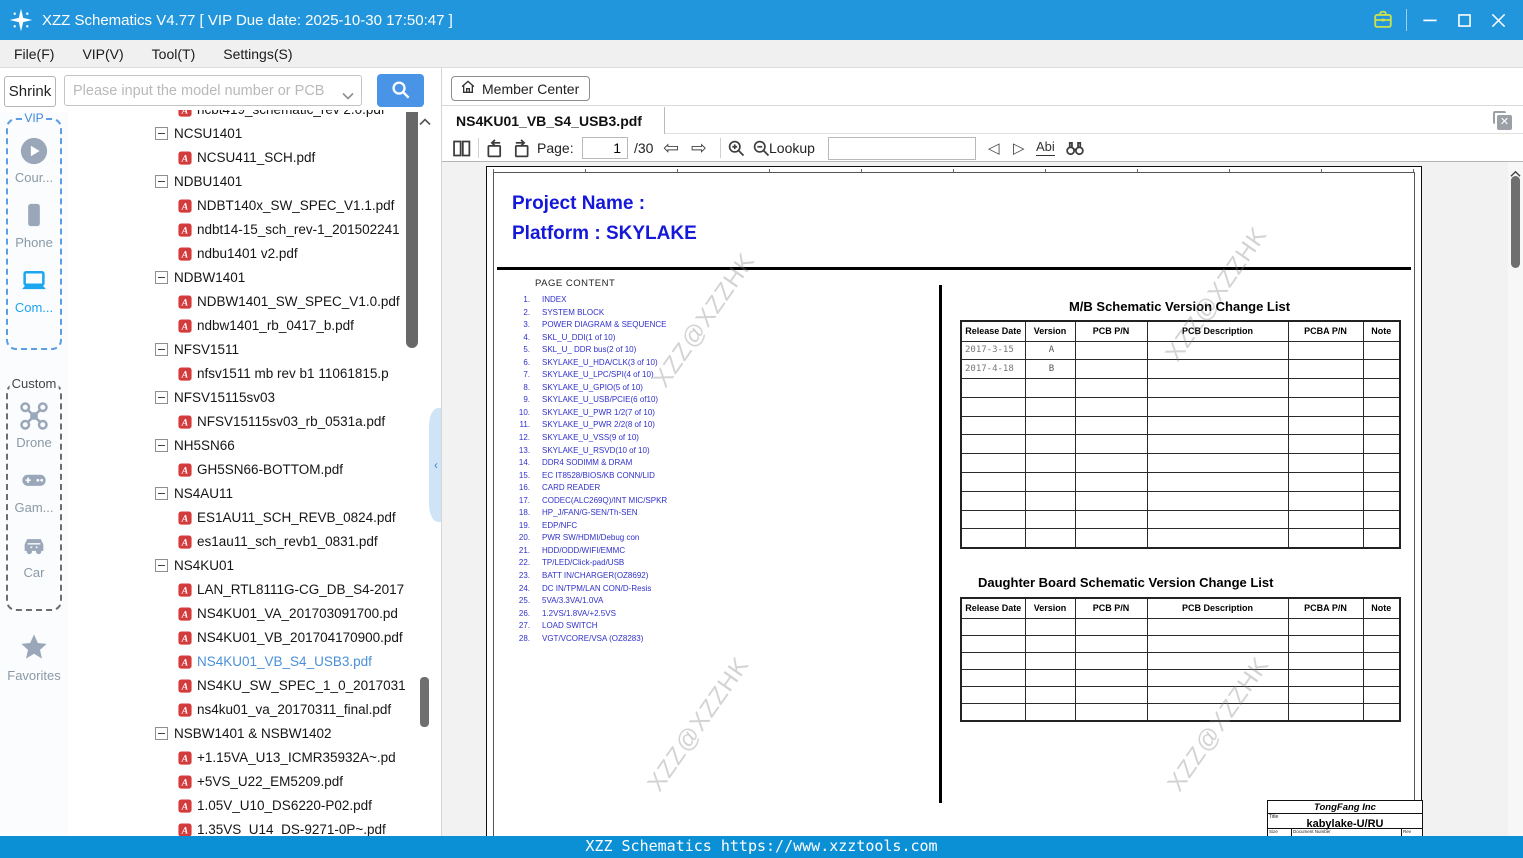  I want to click on index-entry: 17. CODEC(ALC269Q)/INT MIC/SPKR, so click(590, 501).